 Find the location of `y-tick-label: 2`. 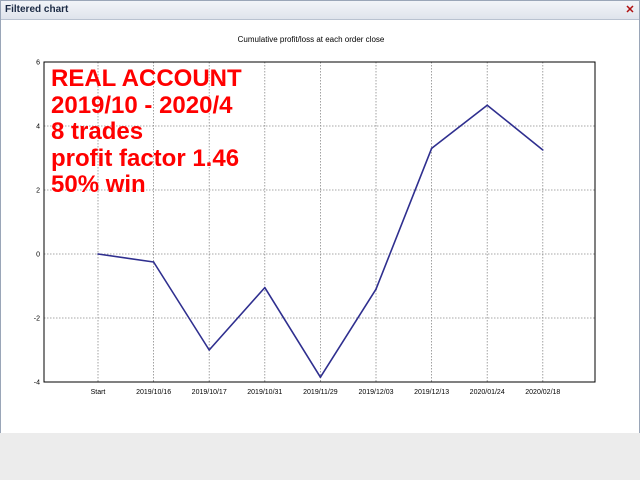

y-tick-label: 2 is located at coordinates (38, 191).